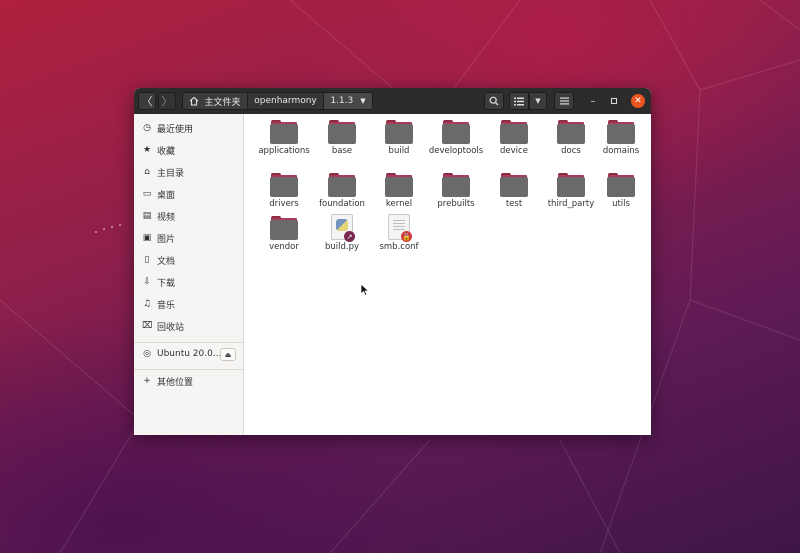 The height and width of the screenshot is (553, 800). Describe the element at coordinates (222, 102) in the screenshot. I see `breadcrumb-label: 主文件夹` at that location.